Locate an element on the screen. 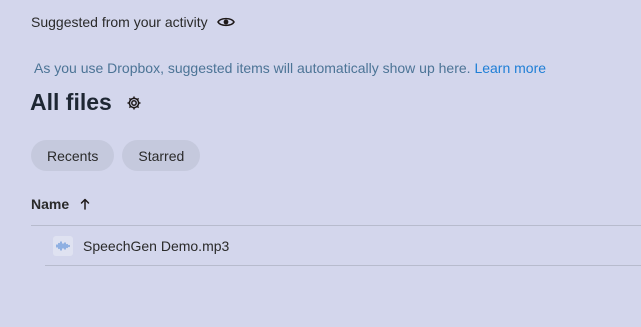 Image resolution: width=641 pixels, height=327 pixels. page-title: All files is located at coordinates (71, 102).